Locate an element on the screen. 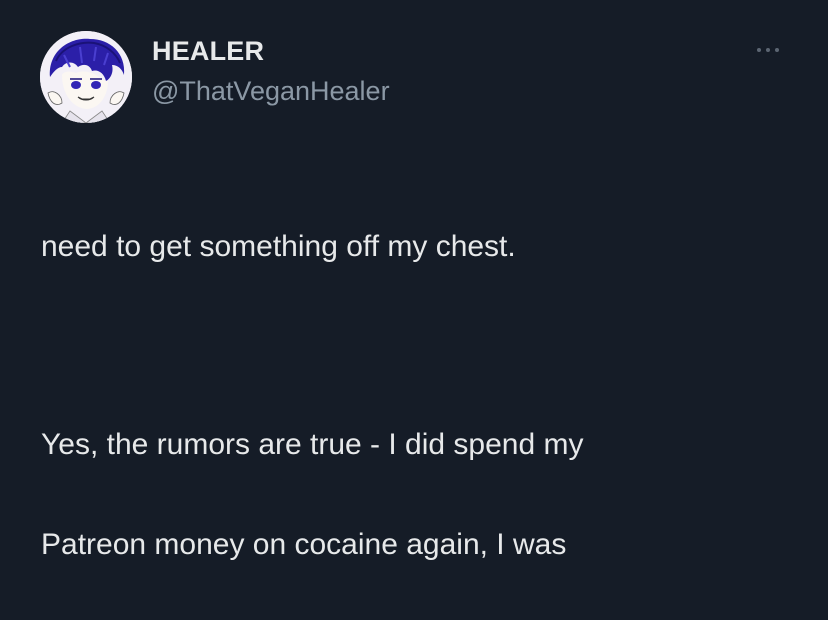  user-handle: @ThatVeganHealer is located at coordinates (271, 91).